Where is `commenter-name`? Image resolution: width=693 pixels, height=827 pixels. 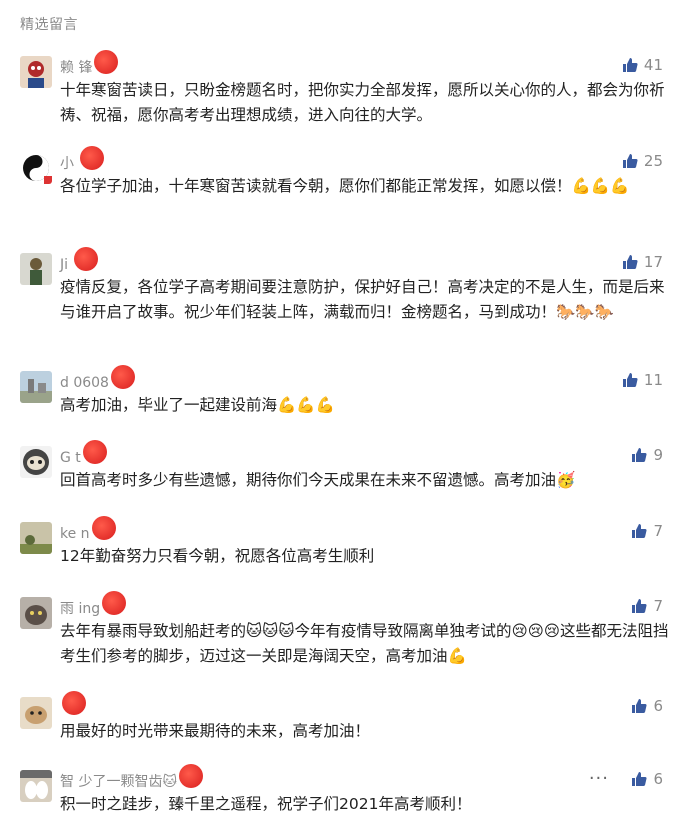 commenter-name is located at coordinates (74, 703).